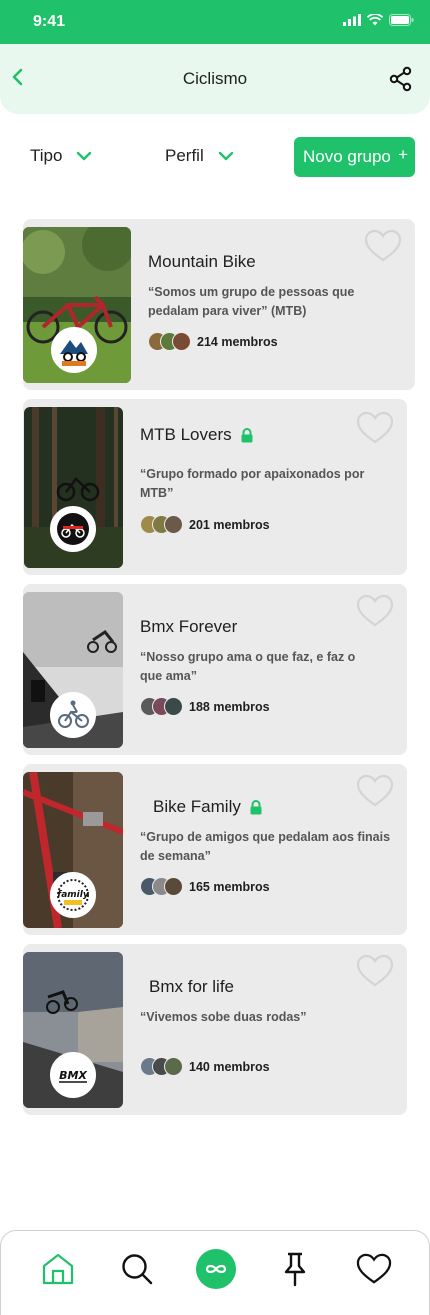 This screenshot has width=430, height=1315. I want to click on filter-type-label: Tipo, so click(46, 155).